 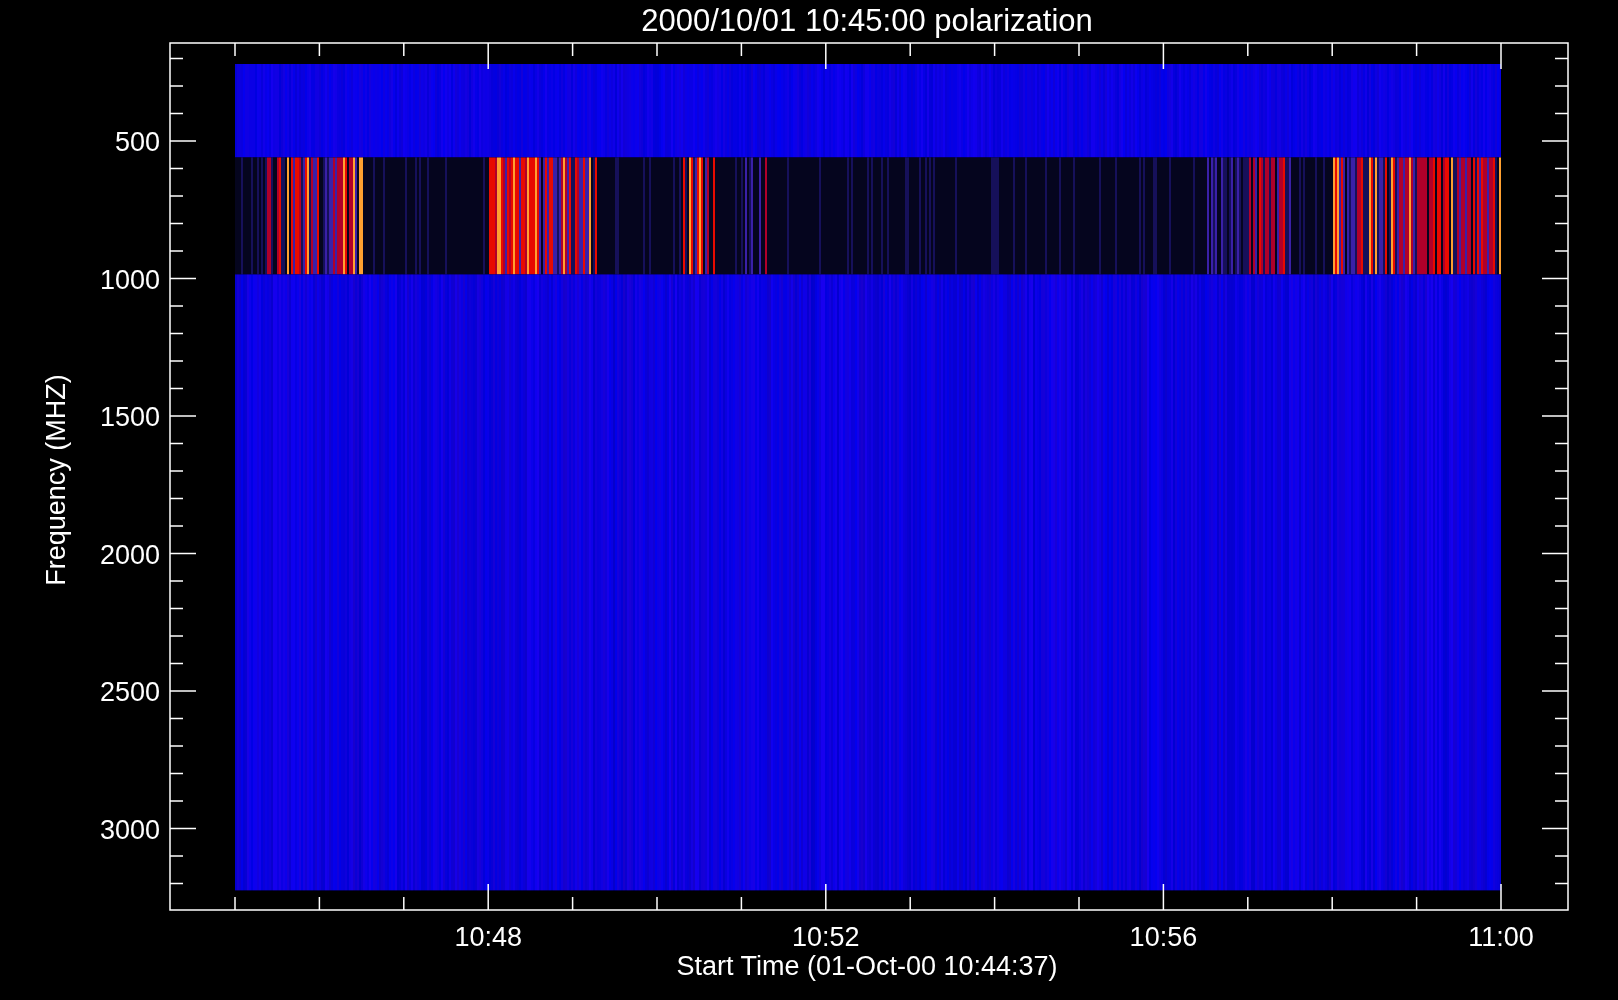 I want to click on tick-label: 3000, so click(x=129, y=829).